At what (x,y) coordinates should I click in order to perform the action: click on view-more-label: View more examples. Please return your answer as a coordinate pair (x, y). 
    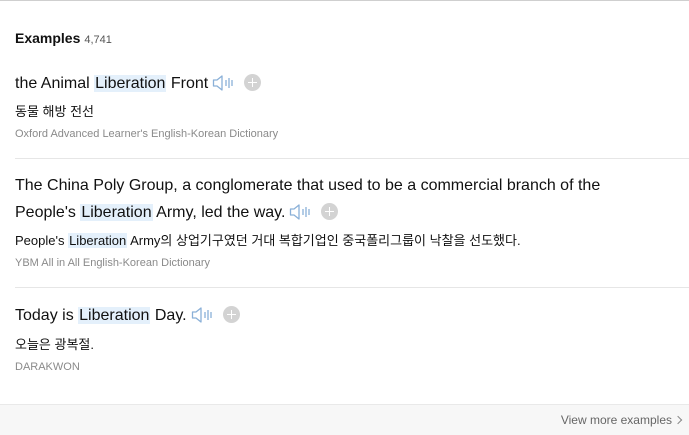
    Looking at the image, I should click on (616, 420).